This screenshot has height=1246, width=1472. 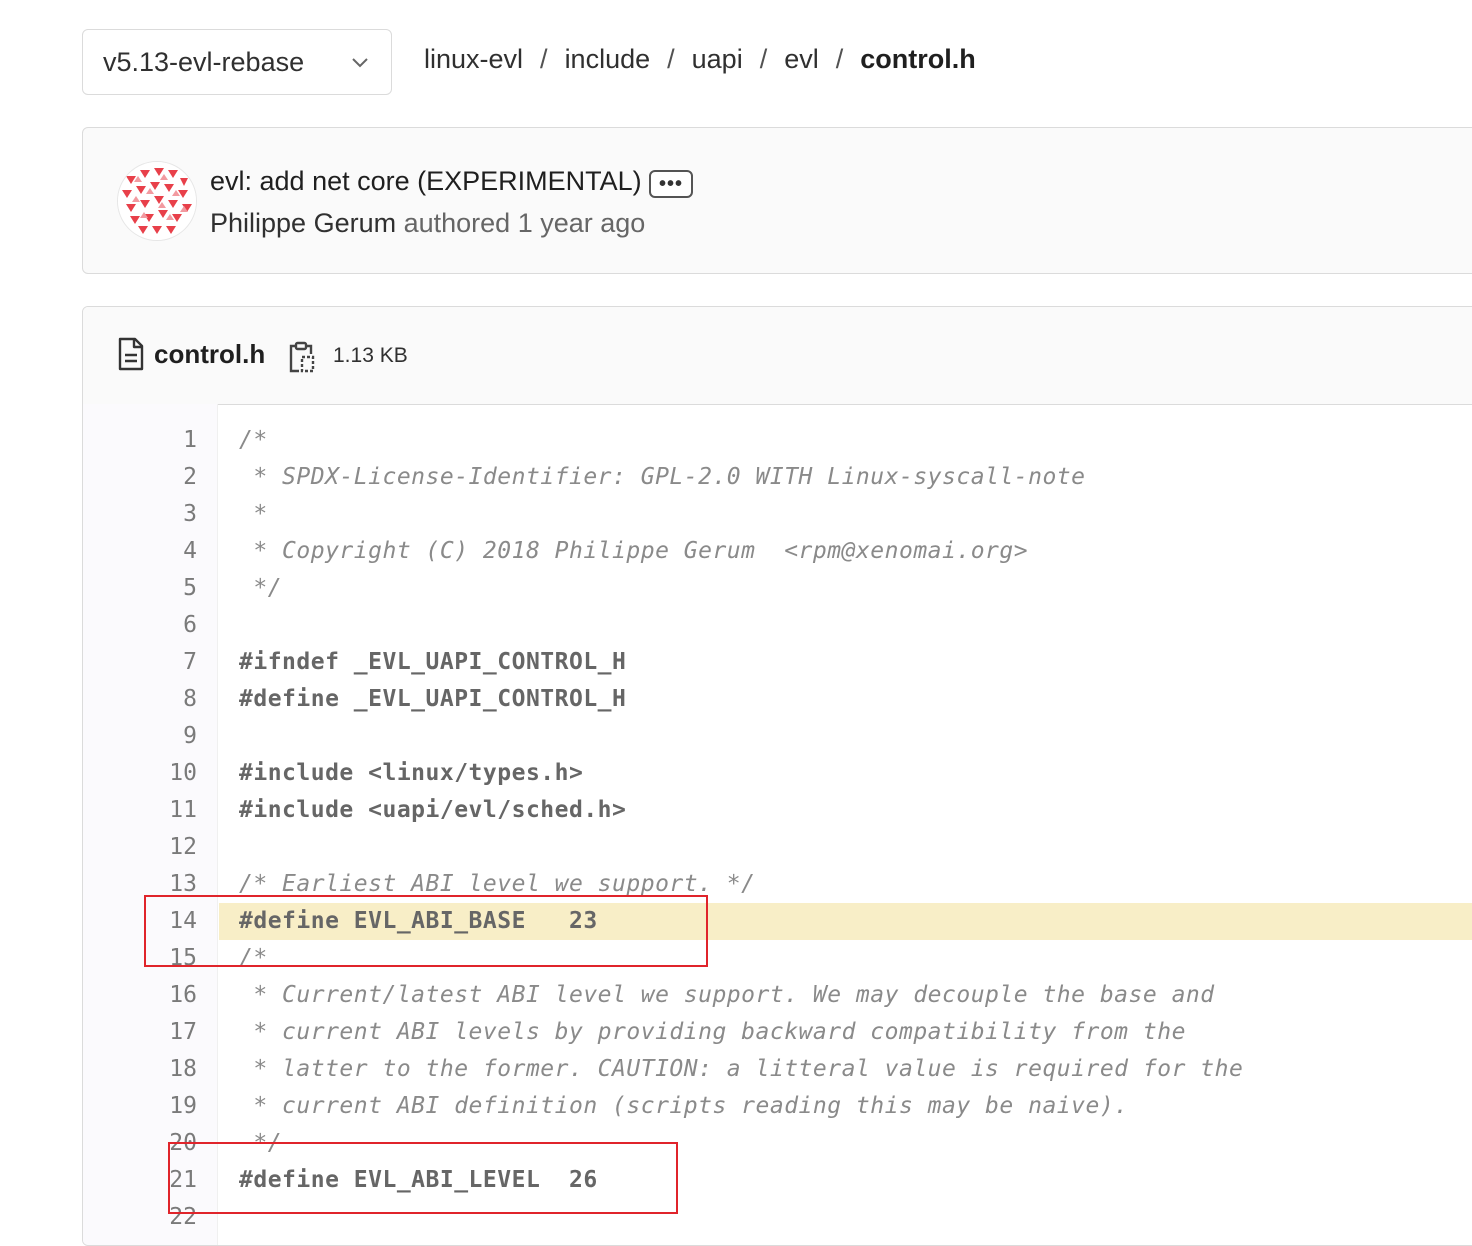 I want to click on line-number: 15, so click(x=140, y=958).